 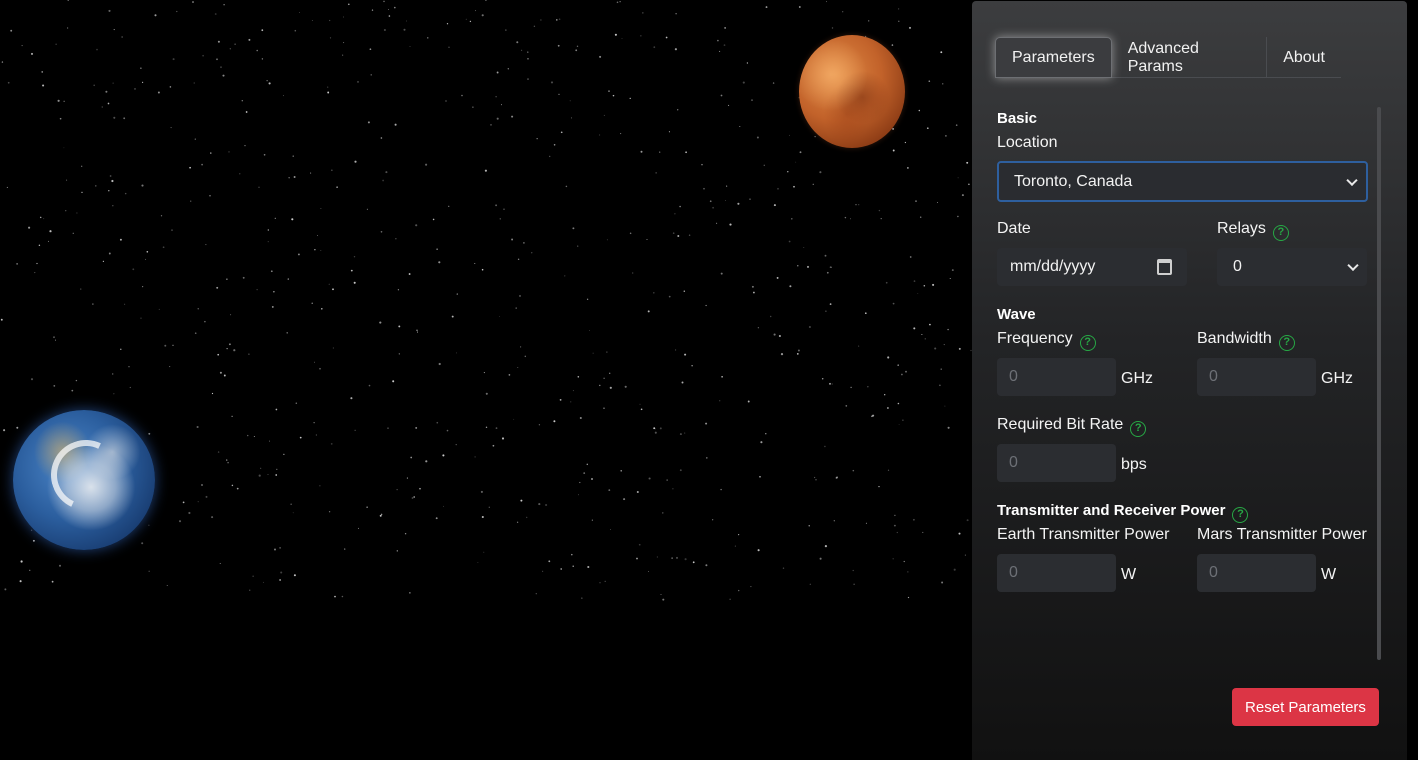 I want to click on calendar-icon, so click(x=1164, y=267).